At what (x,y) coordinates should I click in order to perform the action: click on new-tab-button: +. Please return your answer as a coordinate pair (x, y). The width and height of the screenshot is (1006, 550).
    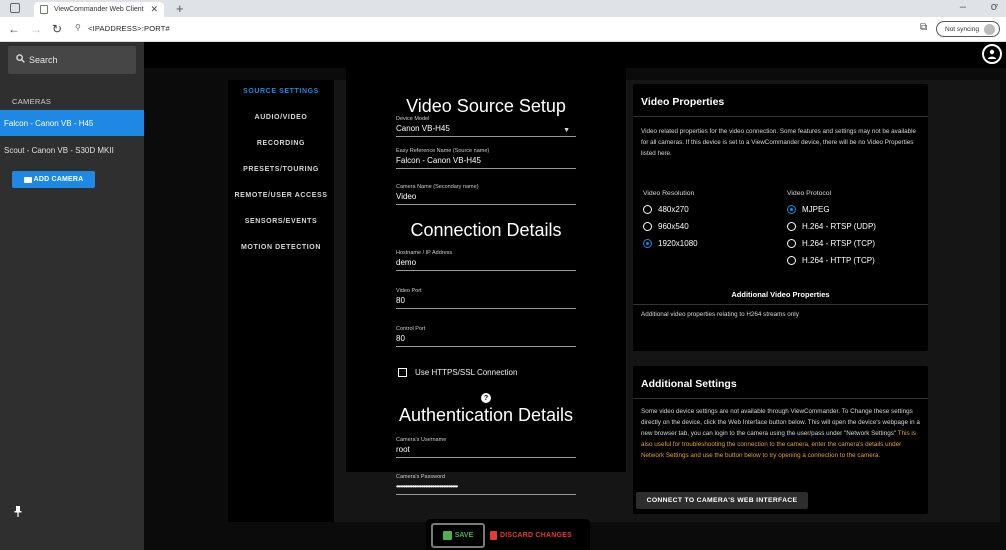
    Looking at the image, I should click on (180, 8).